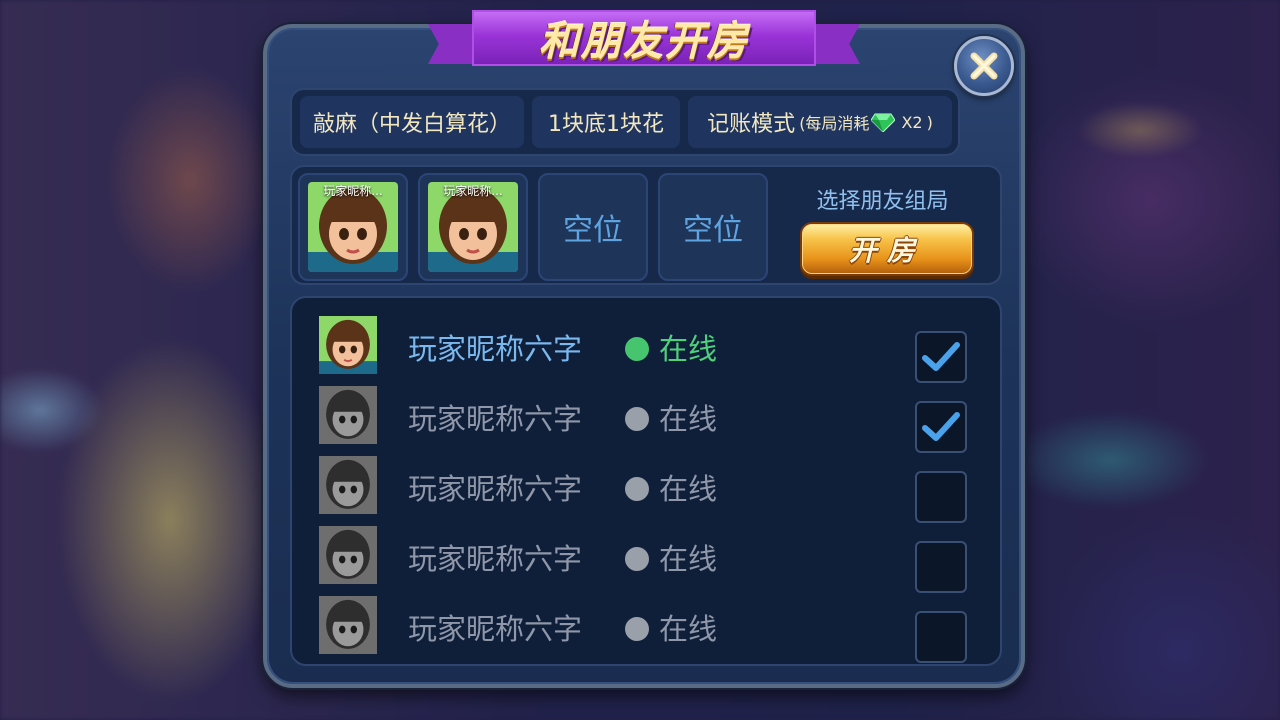 The width and height of the screenshot is (1280, 720). I want to click on seat-3-empty-label: 空位, so click(593, 230).